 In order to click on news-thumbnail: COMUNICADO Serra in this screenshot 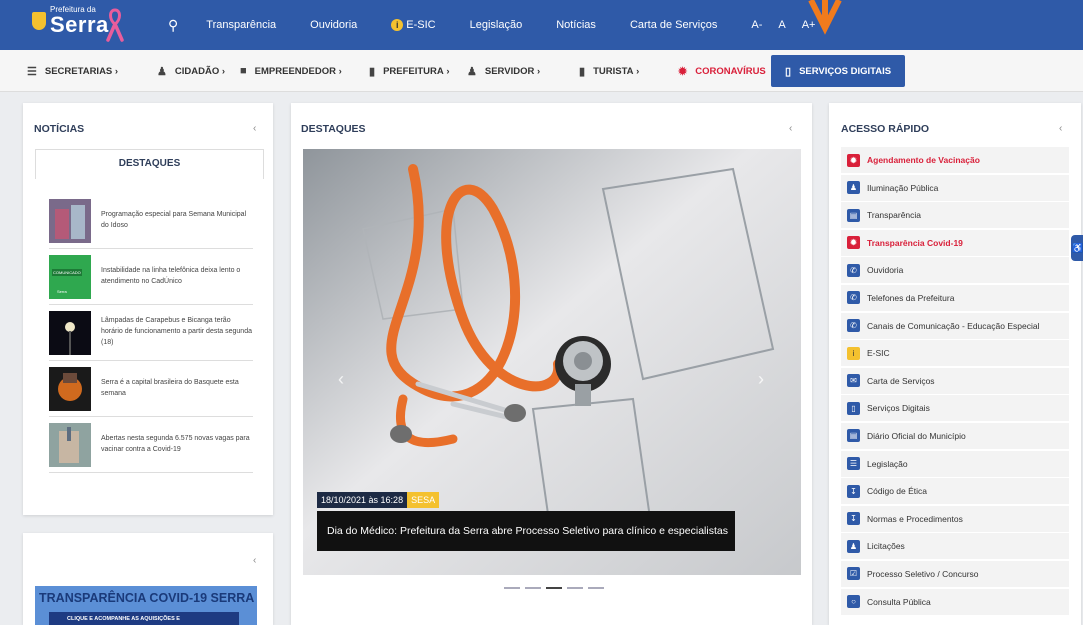, I will do `click(70, 276)`.